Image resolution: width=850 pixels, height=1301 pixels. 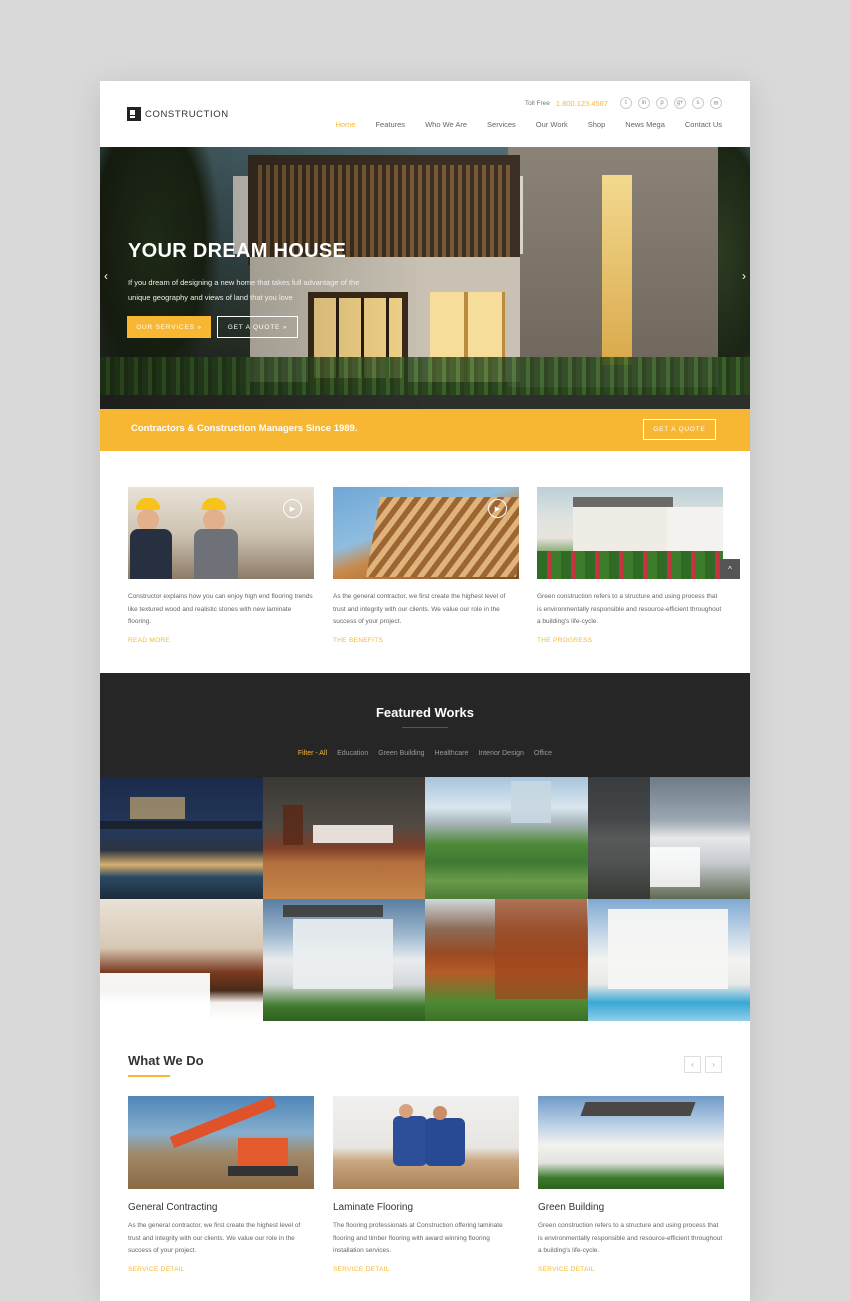 What do you see at coordinates (617, 270) in the screenshot?
I see `hero-house-window` at bounding box center [617, 270].